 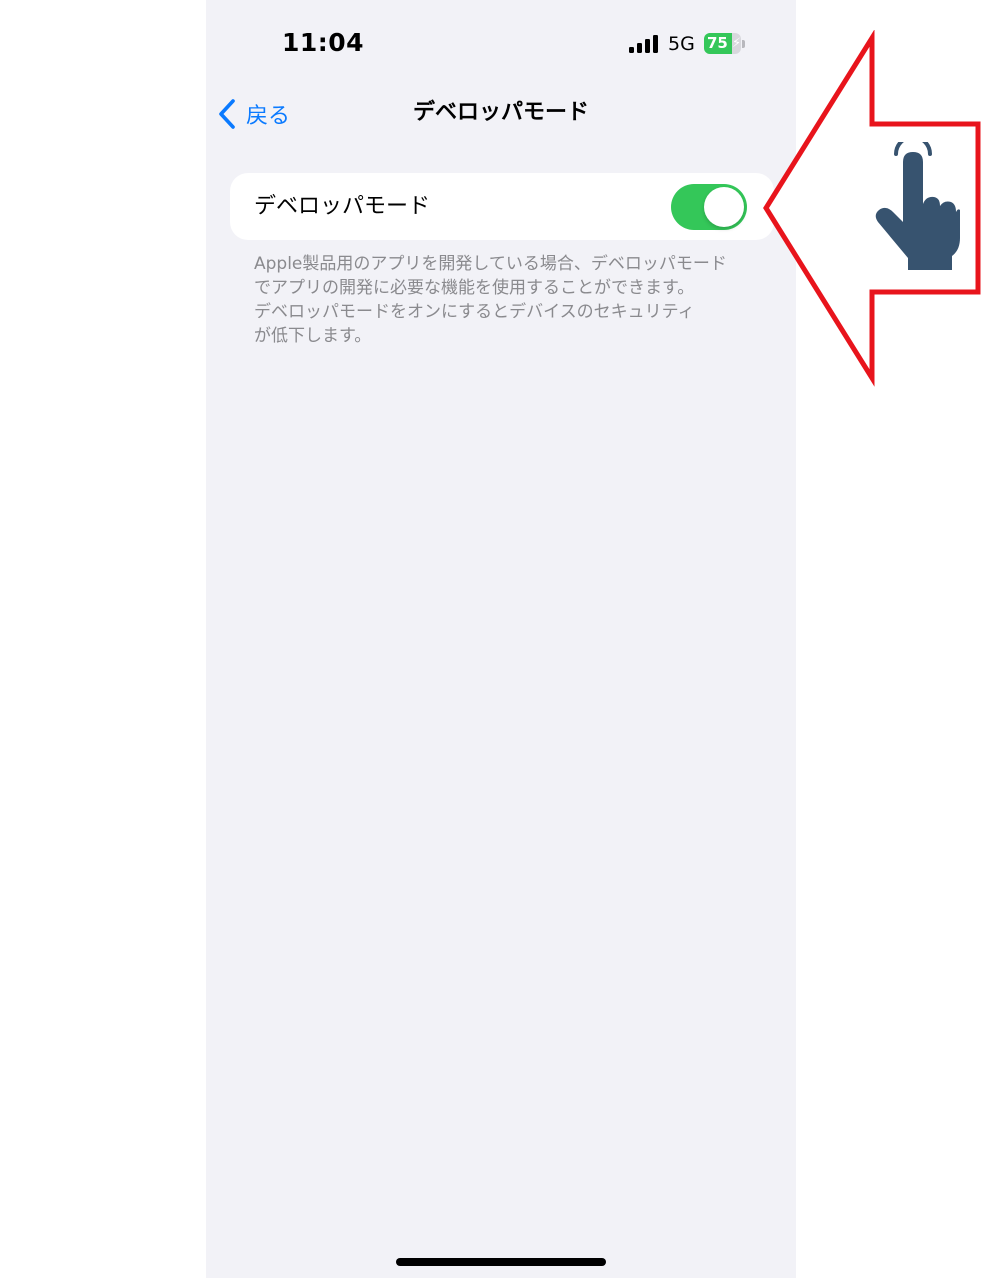 What do you see at coordinates (743, 44) in the screenshot?
I see `battery-cap` at bounding box center [743, 44].